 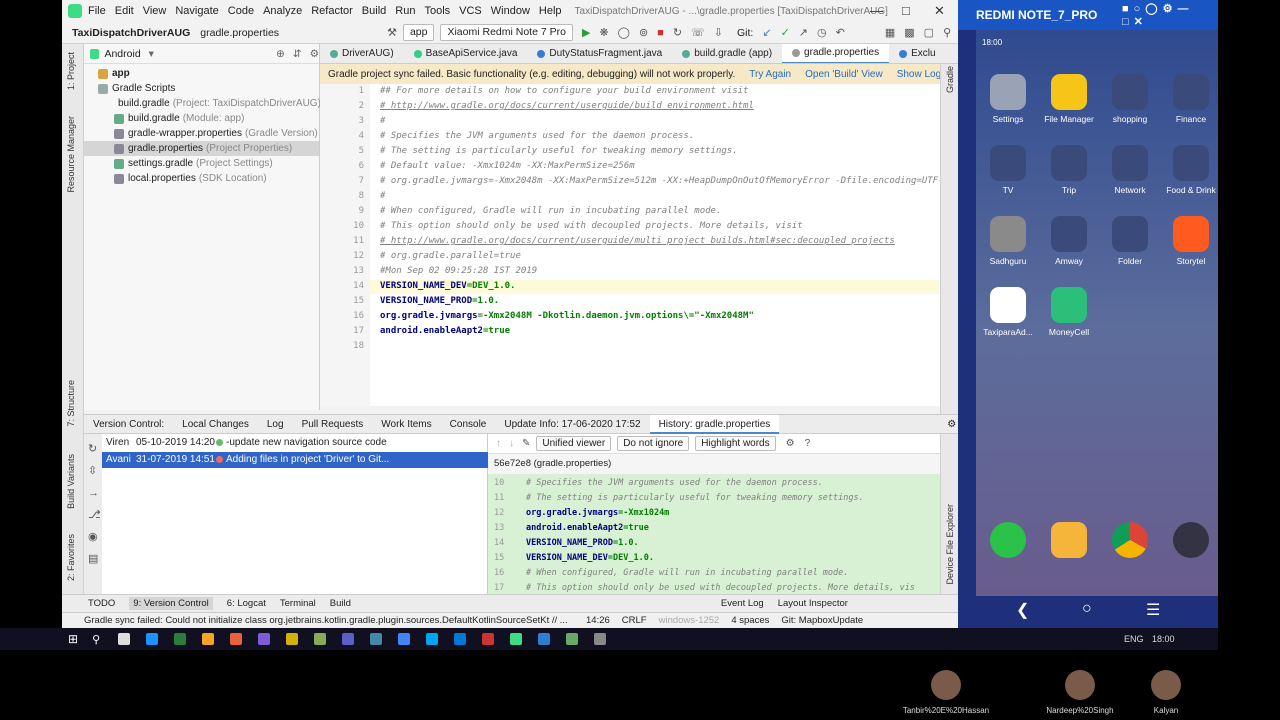 I want to click on app-icon: Settings, so click(x=1008, y=99).